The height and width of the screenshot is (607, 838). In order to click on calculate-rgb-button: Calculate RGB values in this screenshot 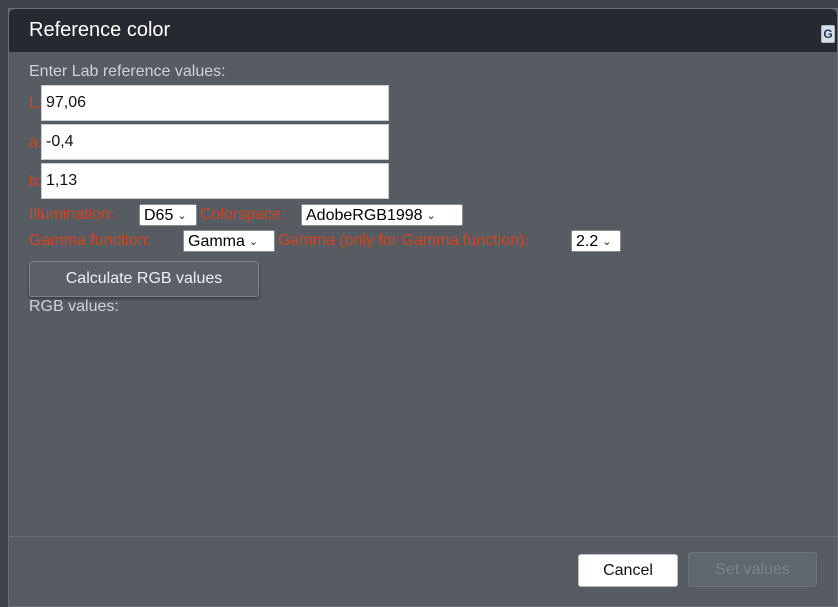, I will do `click(144, 279)`.